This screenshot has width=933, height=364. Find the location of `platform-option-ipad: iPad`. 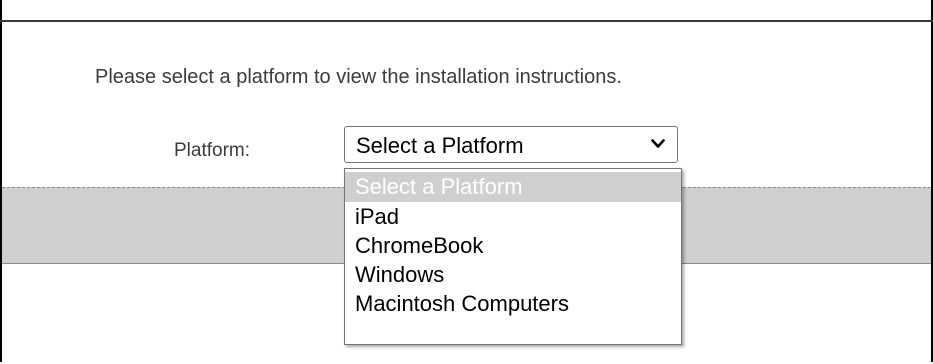

platform-option-ipad: iPad is located at coordinates (513, 216).